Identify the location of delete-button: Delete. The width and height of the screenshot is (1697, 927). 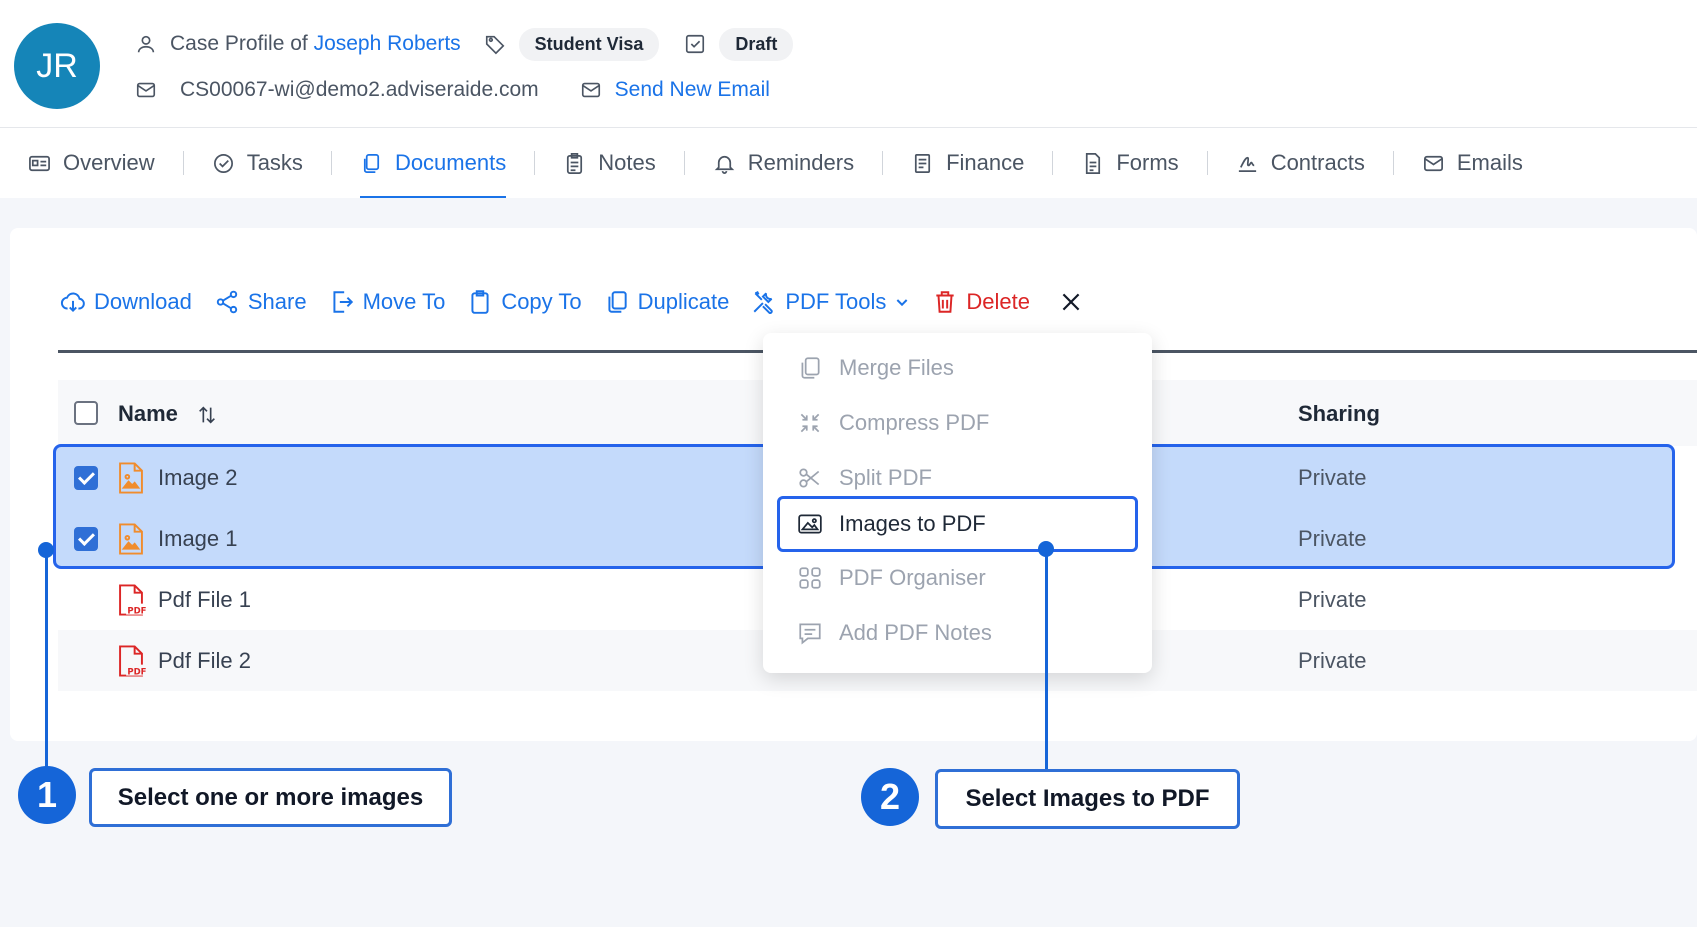
(981, 302).